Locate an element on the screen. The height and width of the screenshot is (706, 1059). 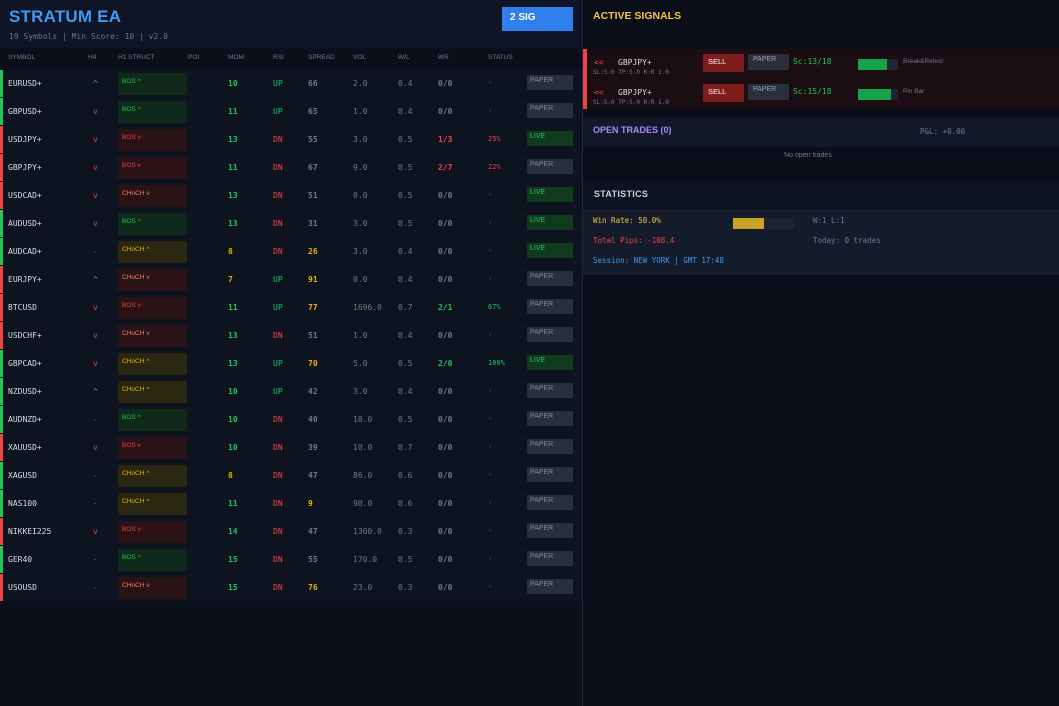
volume-cell: 3.0 is located at coordinates (360, 223).